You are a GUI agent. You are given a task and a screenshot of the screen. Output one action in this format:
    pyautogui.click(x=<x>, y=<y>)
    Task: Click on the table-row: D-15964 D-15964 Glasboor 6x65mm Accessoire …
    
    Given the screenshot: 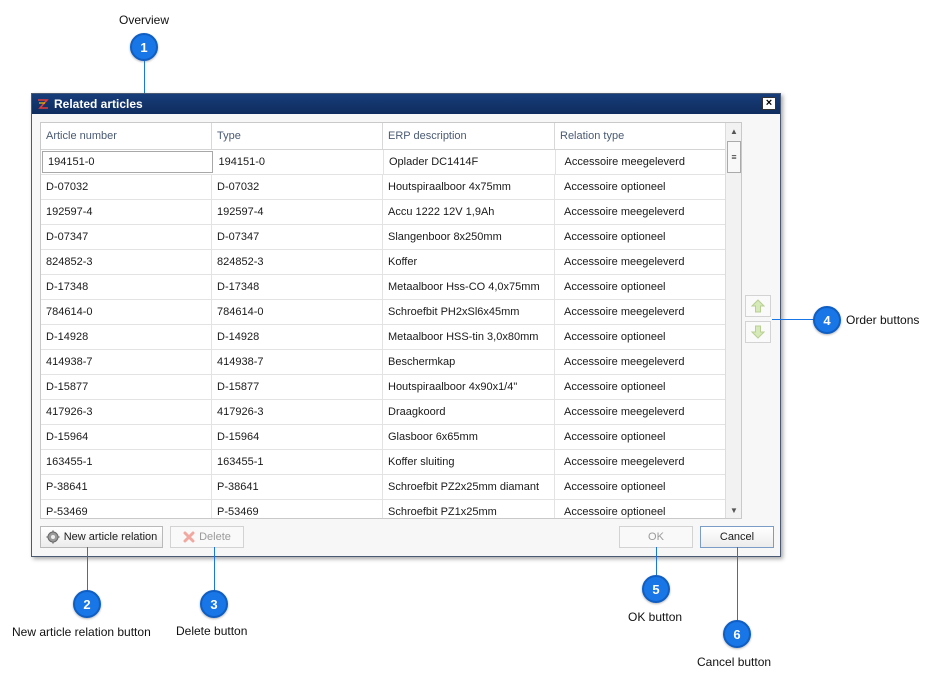 What is the action you would take?
    pyautogui.click(x=383, y=437)
    